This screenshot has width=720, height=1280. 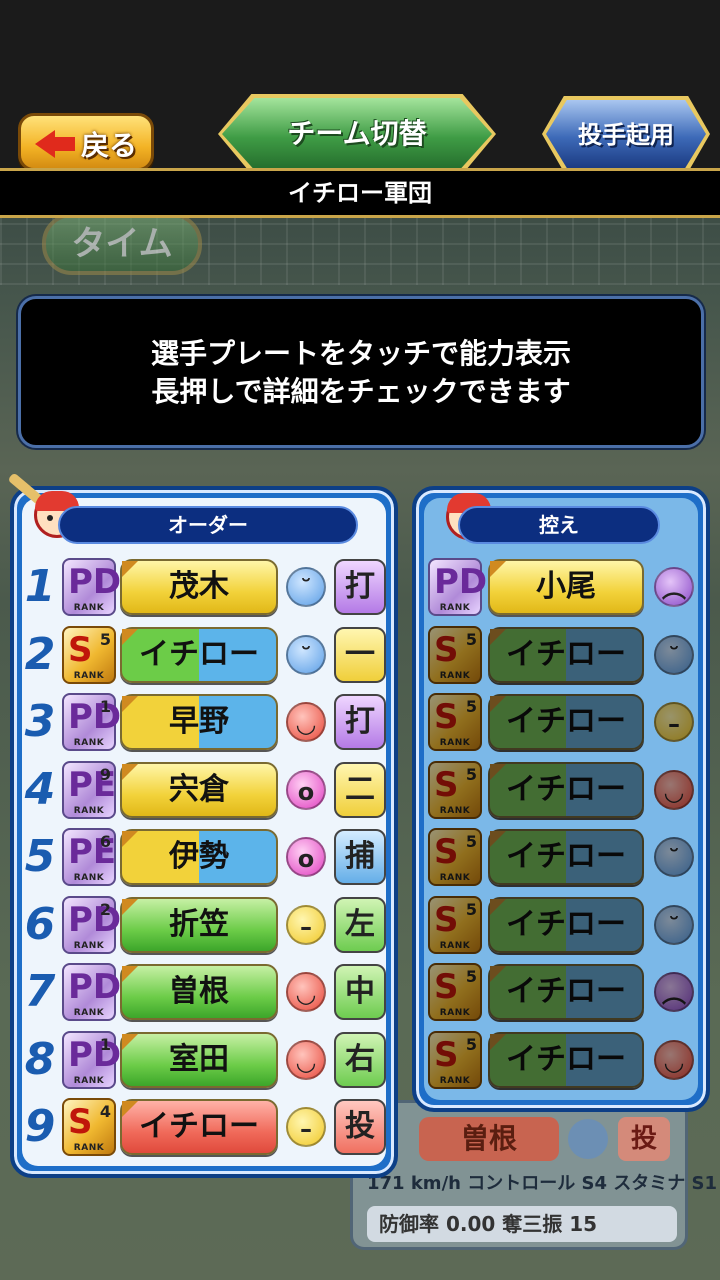 What do you see at coordinates (461, 582) in the screenshot?
I see `rank-letter: PD` at bounding box center [461, 582].